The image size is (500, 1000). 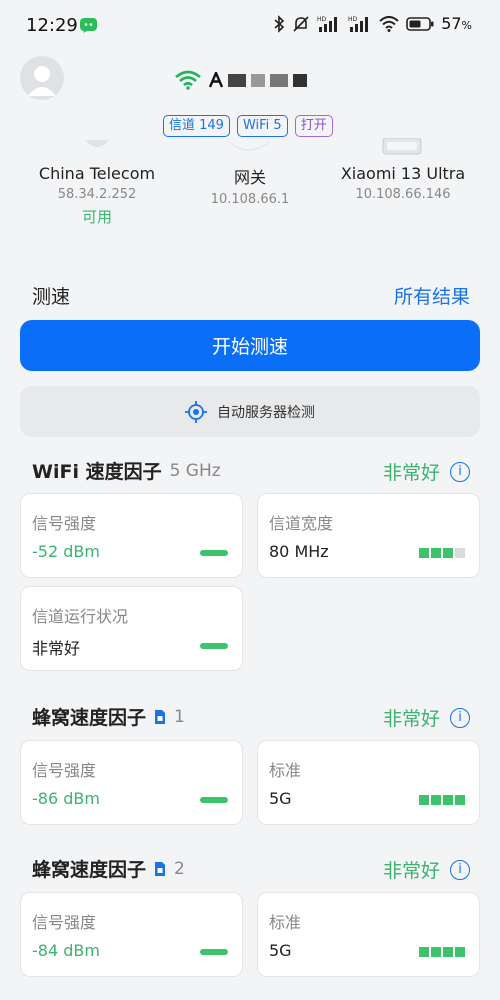 What do you see at coordinates (262, 126) in the screenshot?
I see `wifi-standard-badge: WiFi 5` at bounding box center [262, 126].